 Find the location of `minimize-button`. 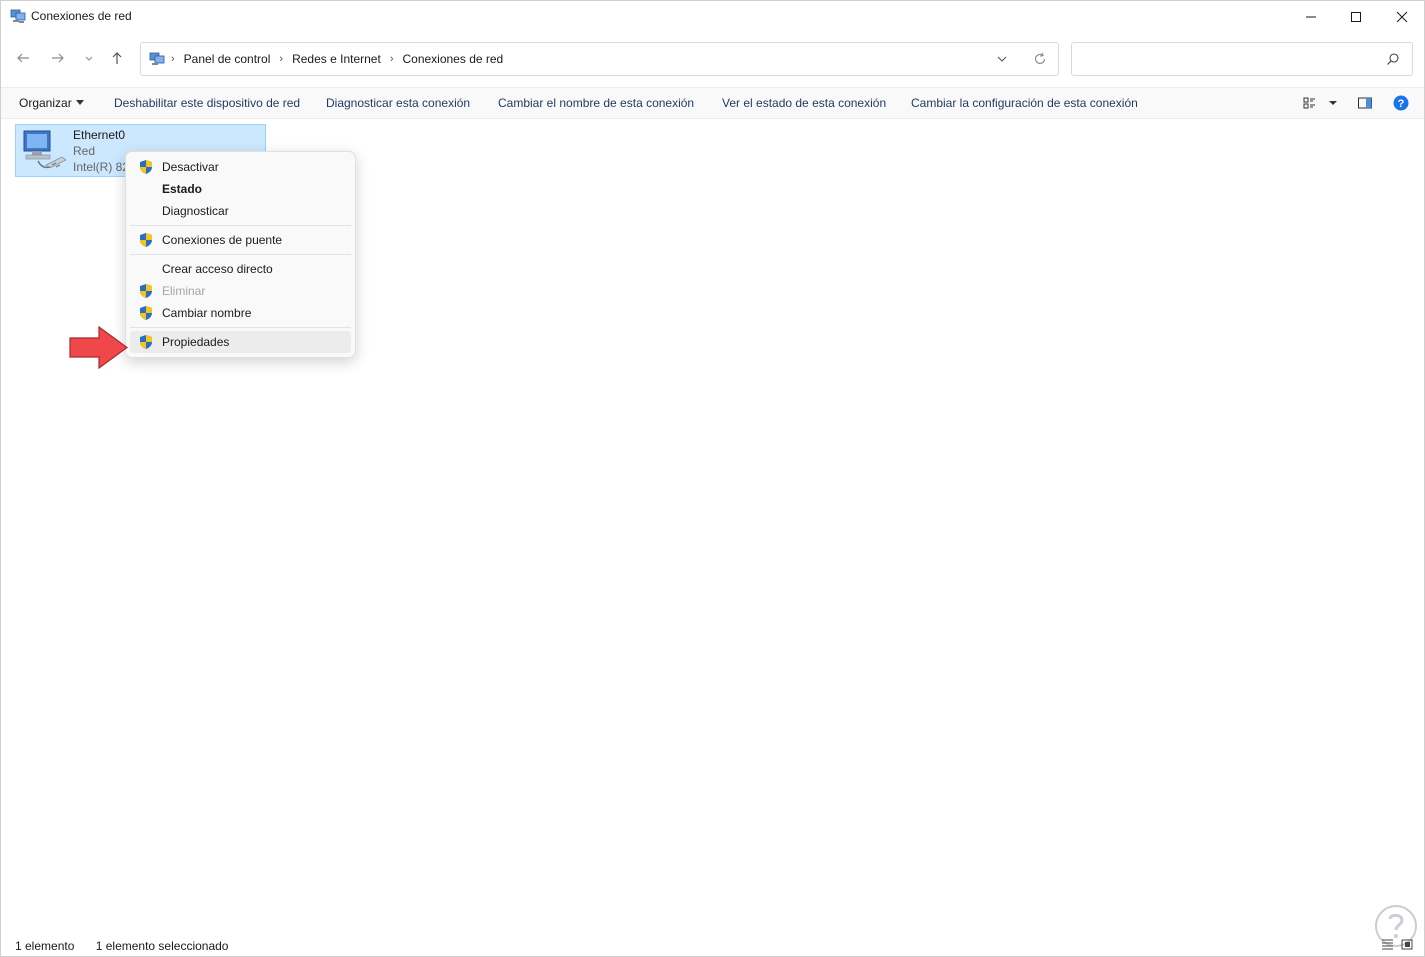

minimize-button is located at coordinates (1311, 17).